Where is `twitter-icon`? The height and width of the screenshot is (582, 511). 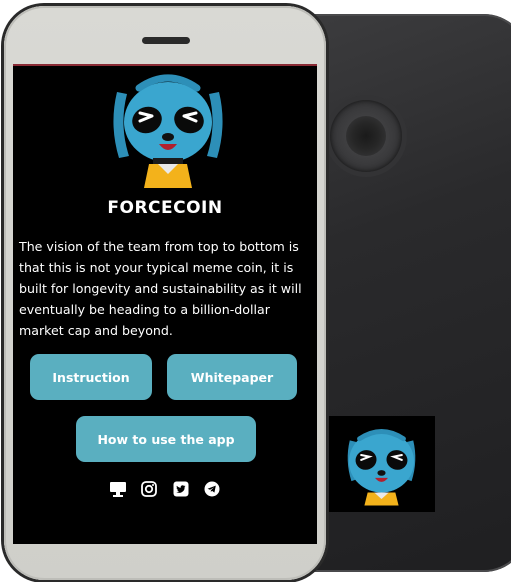 twitter-icon is located at coordinates (181, 489).